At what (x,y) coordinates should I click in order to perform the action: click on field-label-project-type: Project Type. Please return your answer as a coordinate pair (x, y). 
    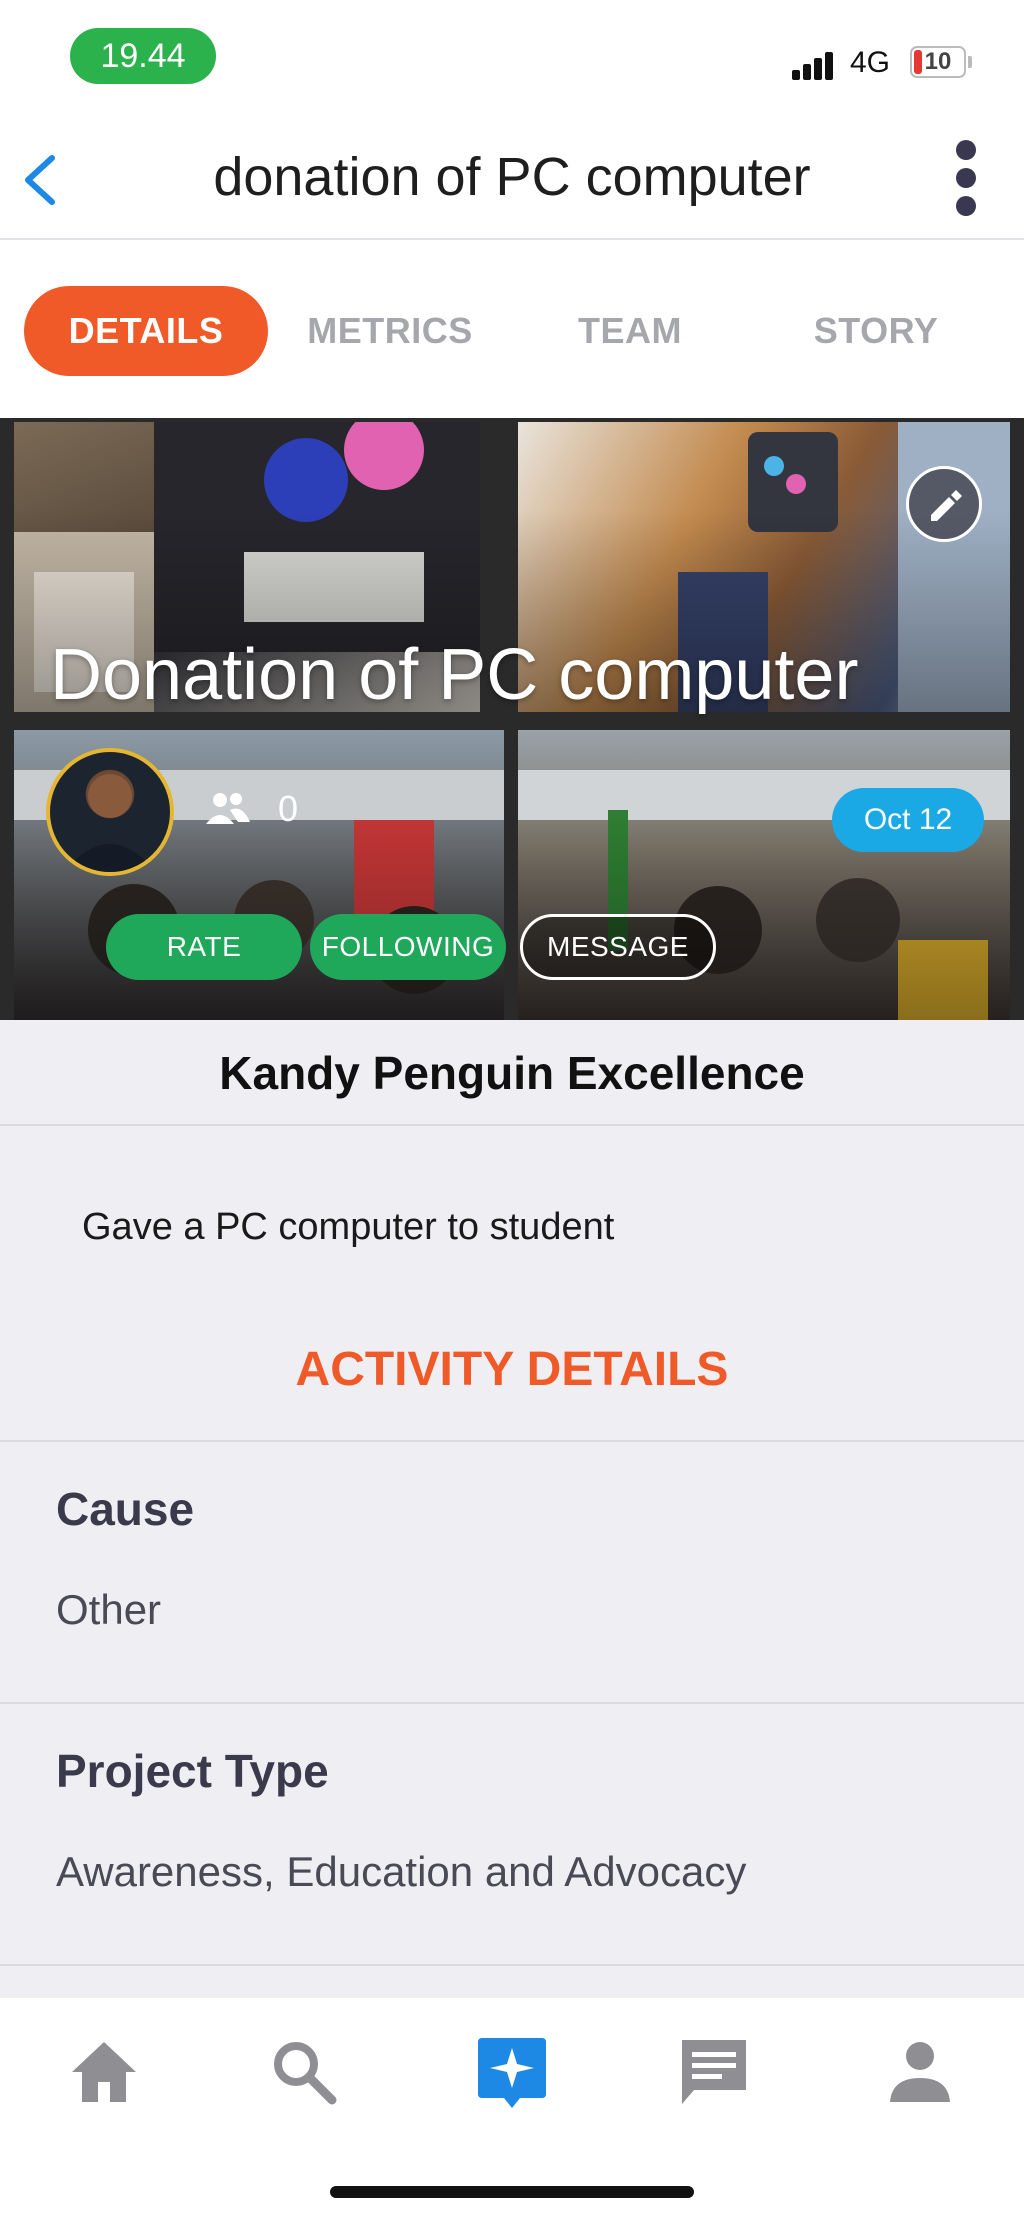
    Looking at the image, I should click on (192, 1771).